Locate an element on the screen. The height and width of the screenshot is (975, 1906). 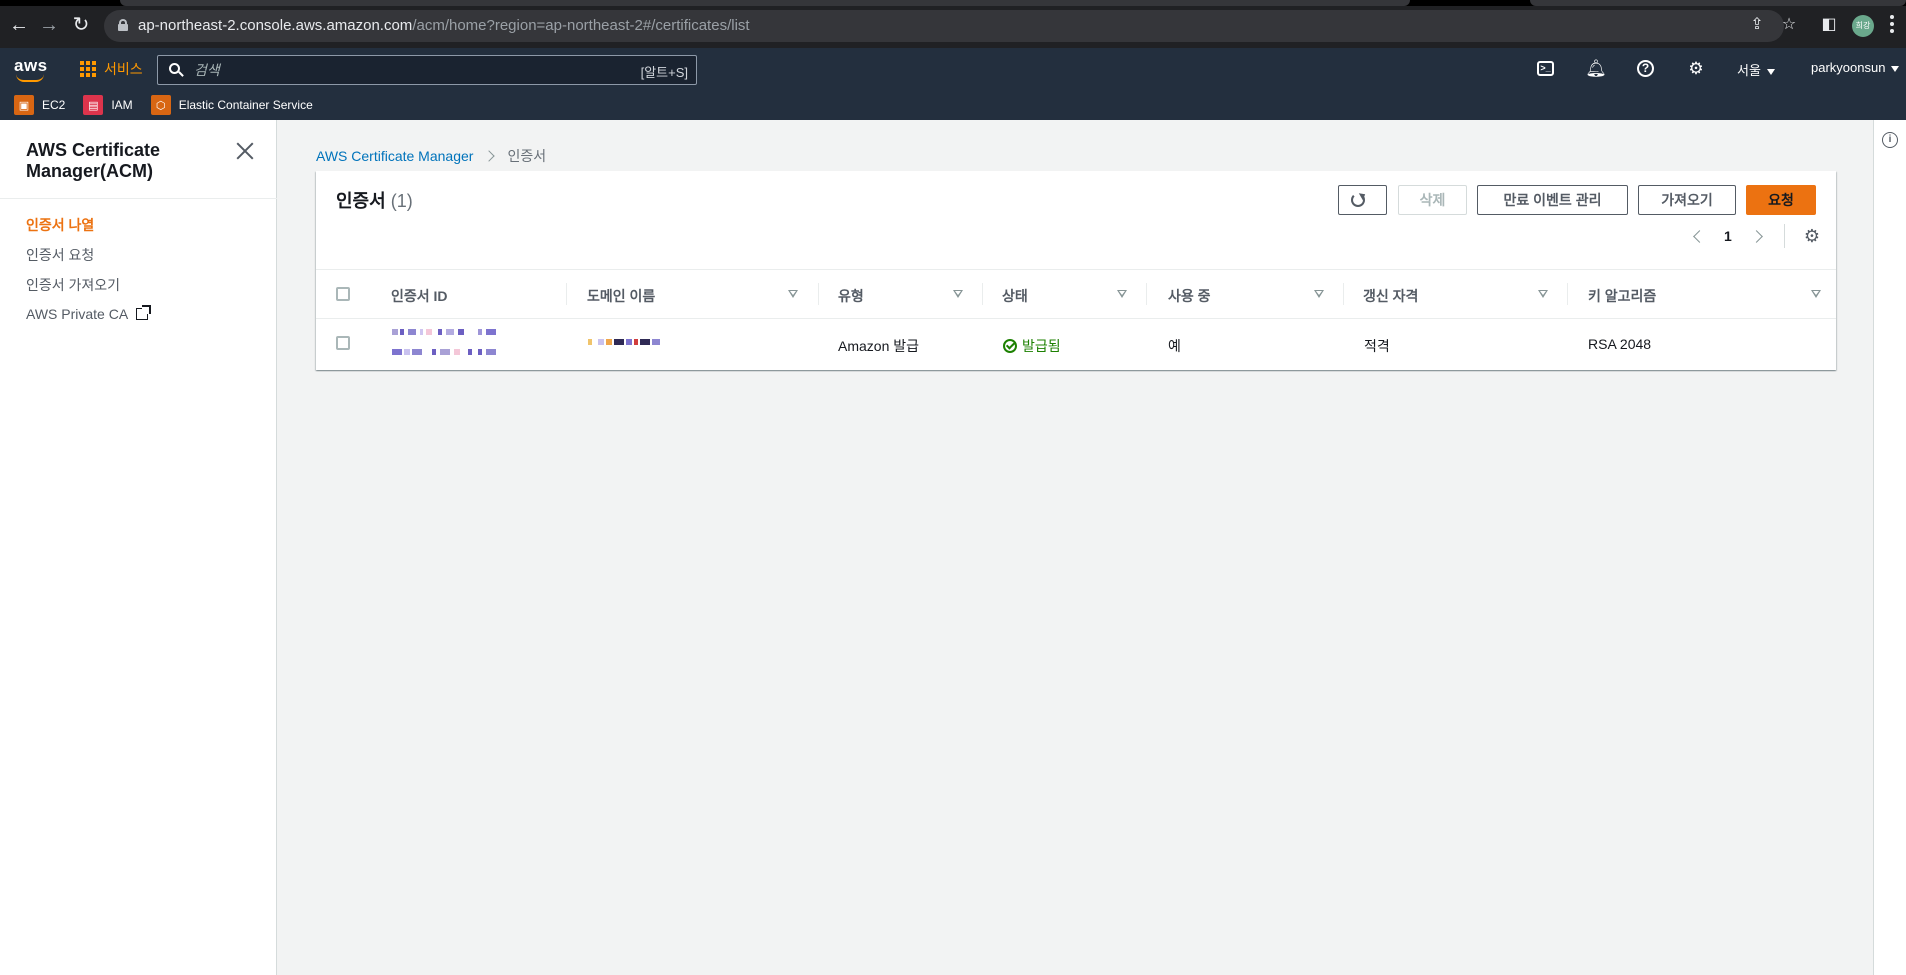
forward-arrow-icon: → is located at coordinates (49, 25).